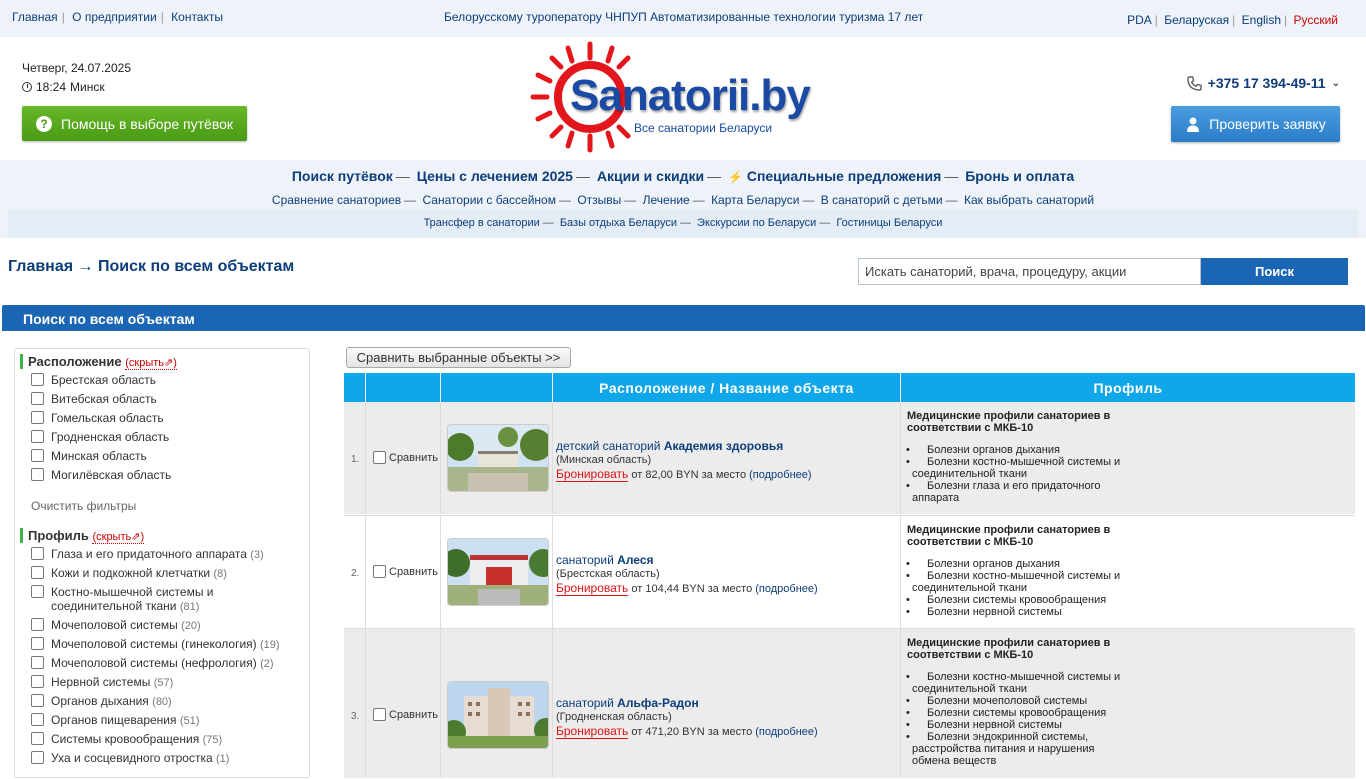 This screenshot has width=1366, height=779. I want to click on menu-prices: Цены с лечением 2025, so click(495, 176).